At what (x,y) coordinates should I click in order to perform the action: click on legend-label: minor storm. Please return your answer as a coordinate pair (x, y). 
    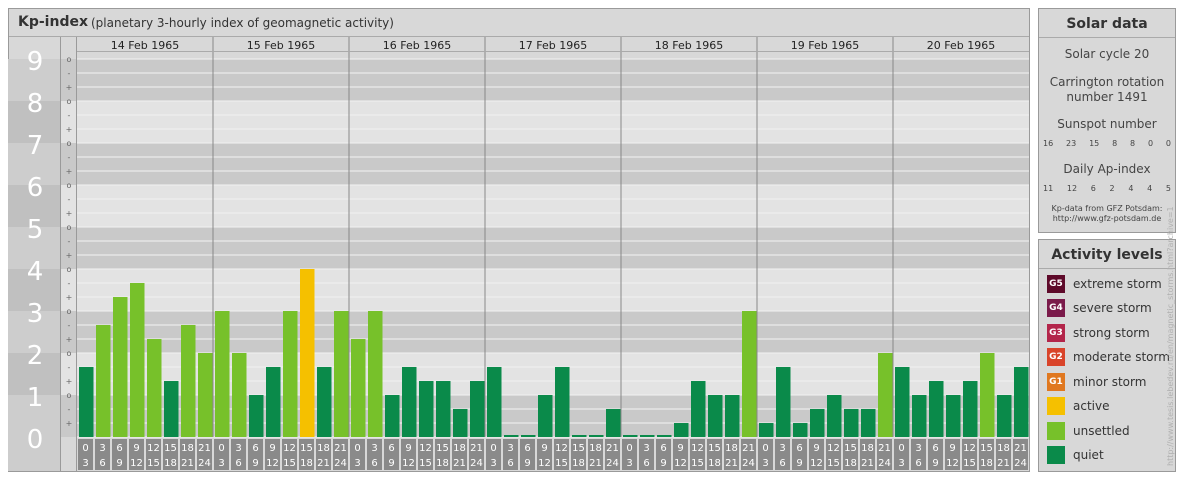
    Looking at the image, I should click on (1110, 382).